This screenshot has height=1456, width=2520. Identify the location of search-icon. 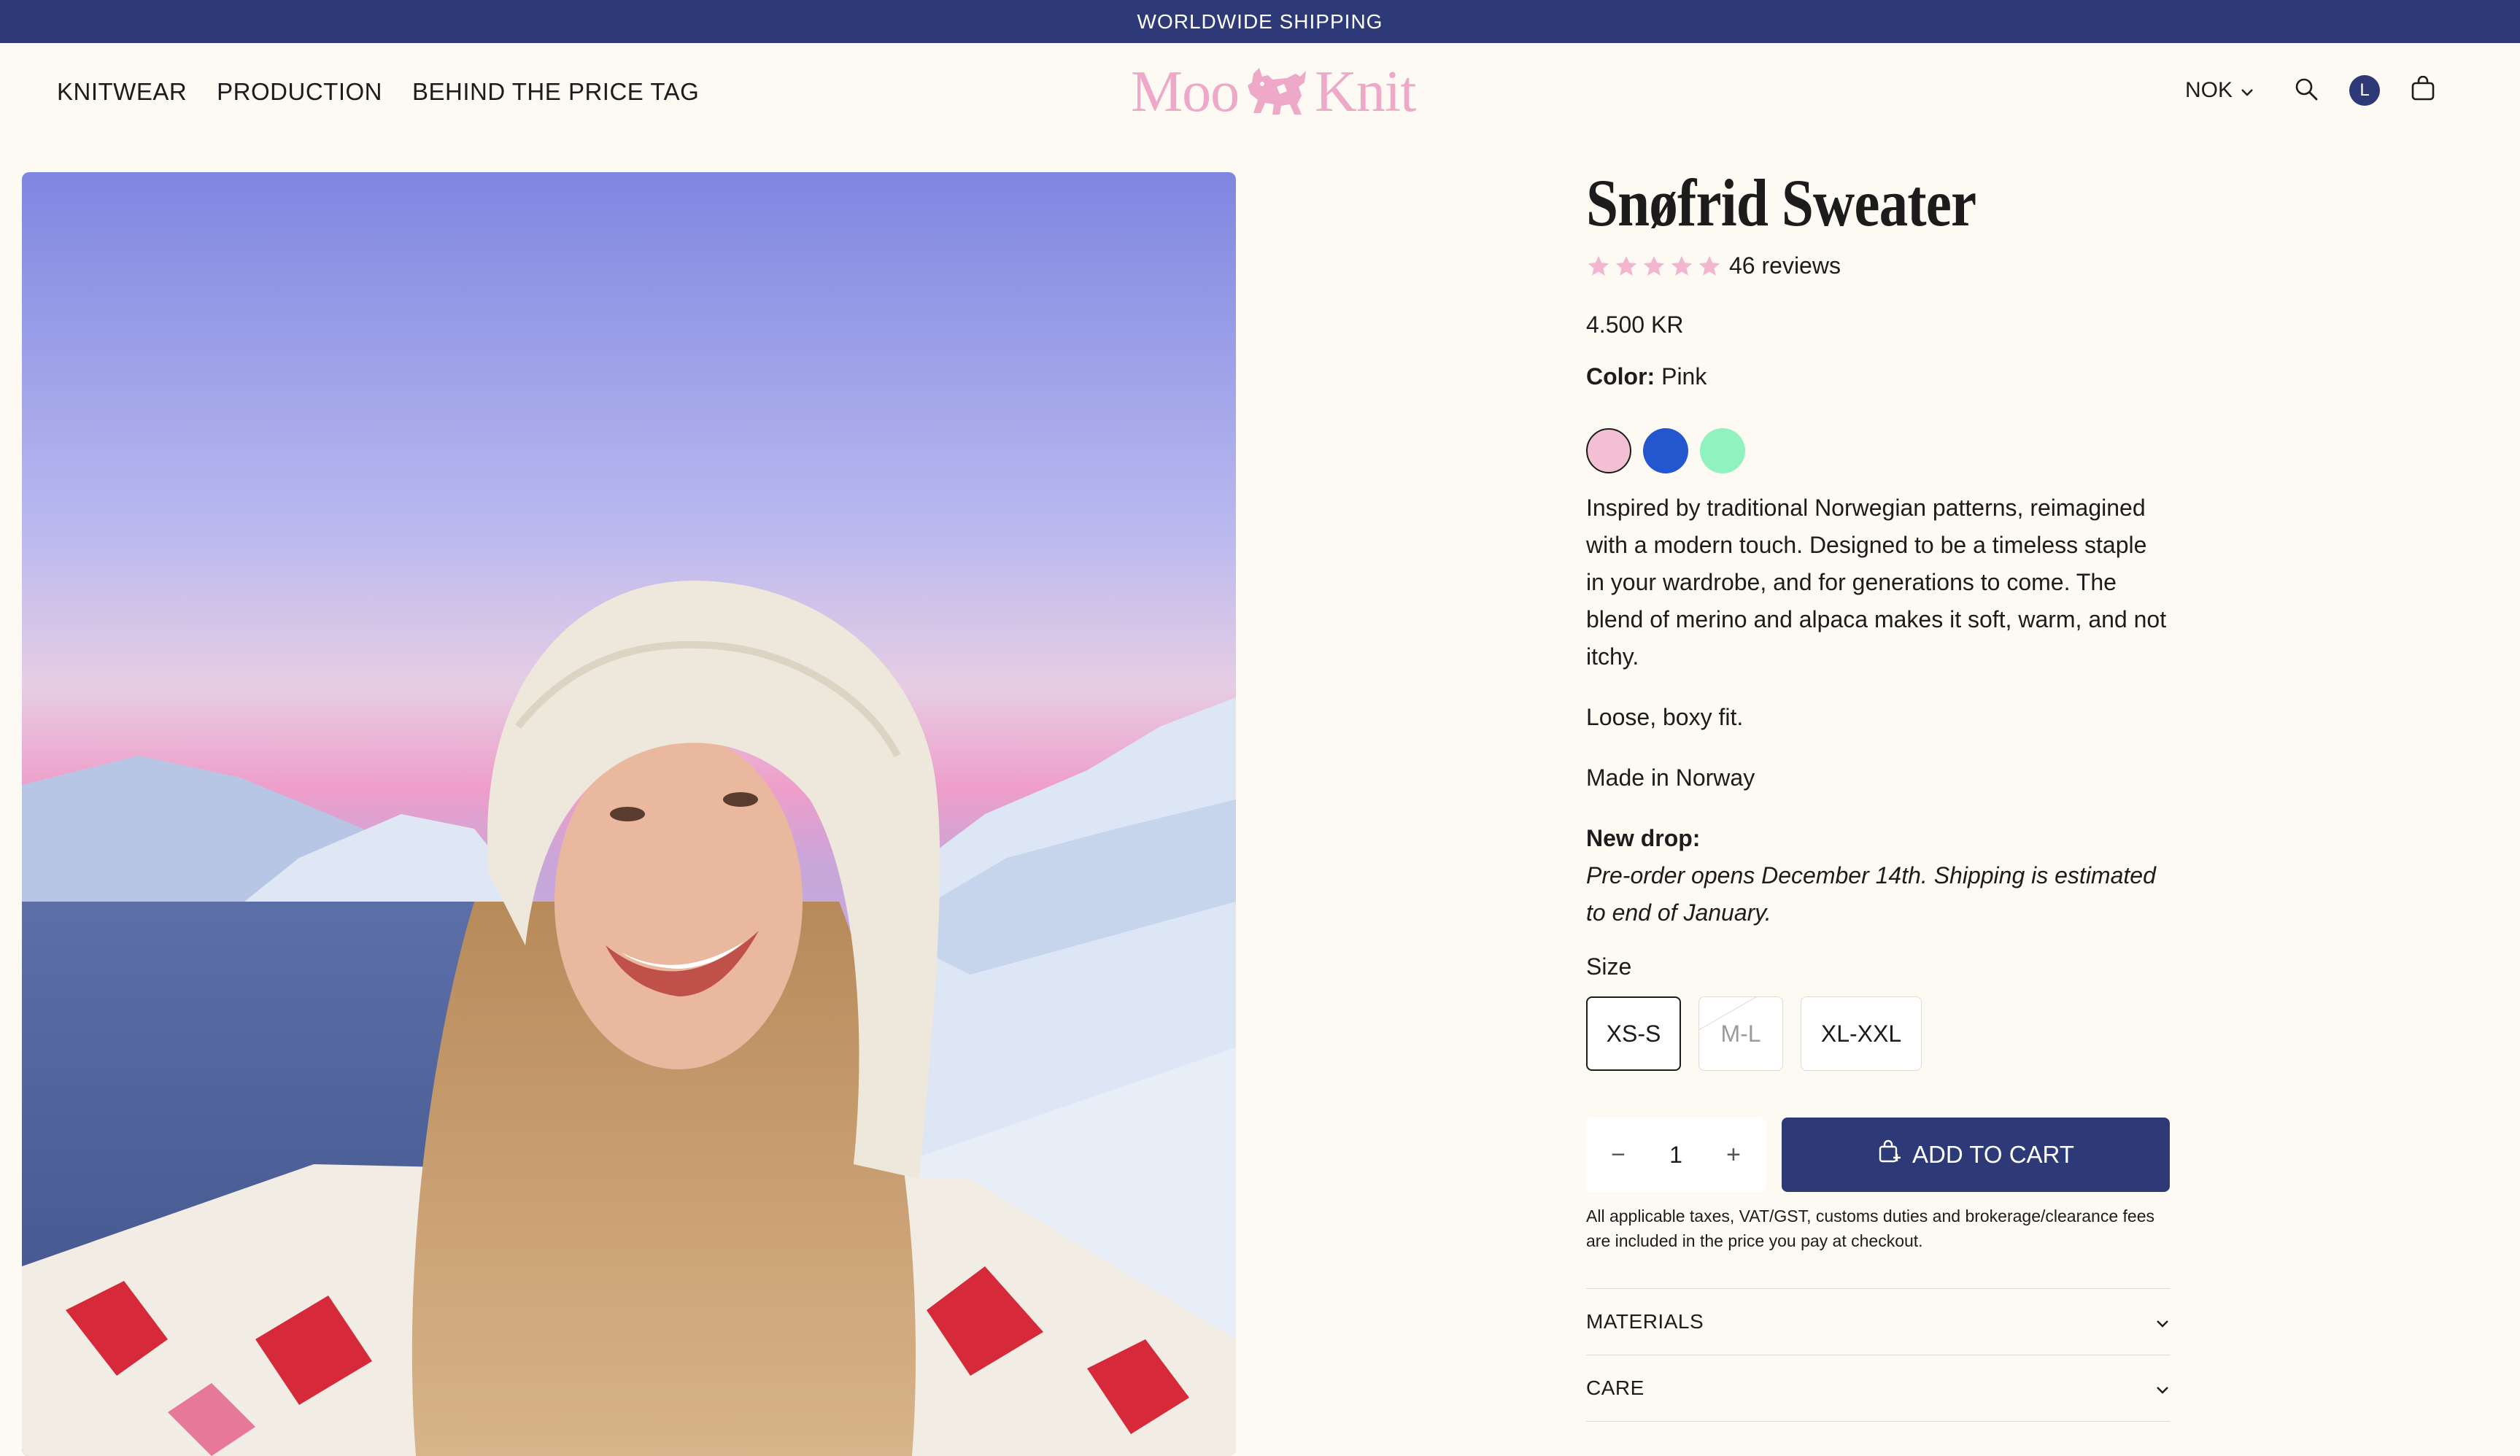
(2306, 91).